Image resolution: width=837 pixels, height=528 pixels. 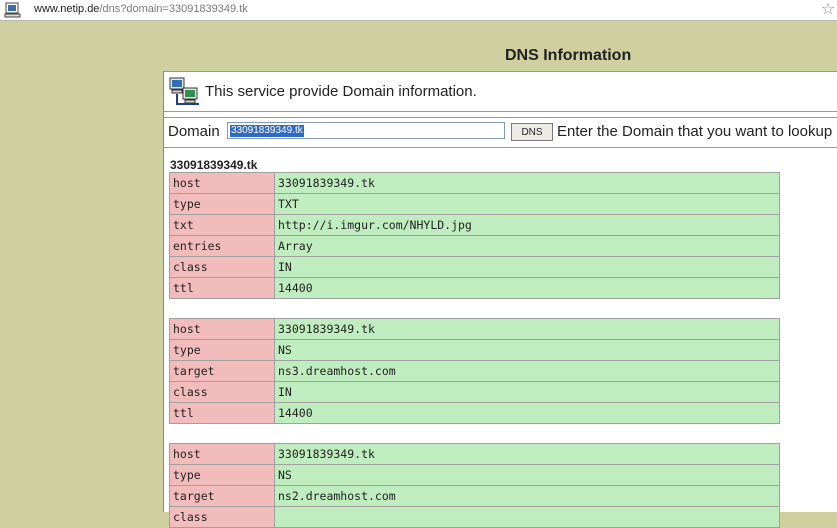 What do you see at coordinates (527, 225) in the screenshot?
I see `record-value: http://i.imgur.com/NHYLD.jpg` at bounding box center [527, 225].